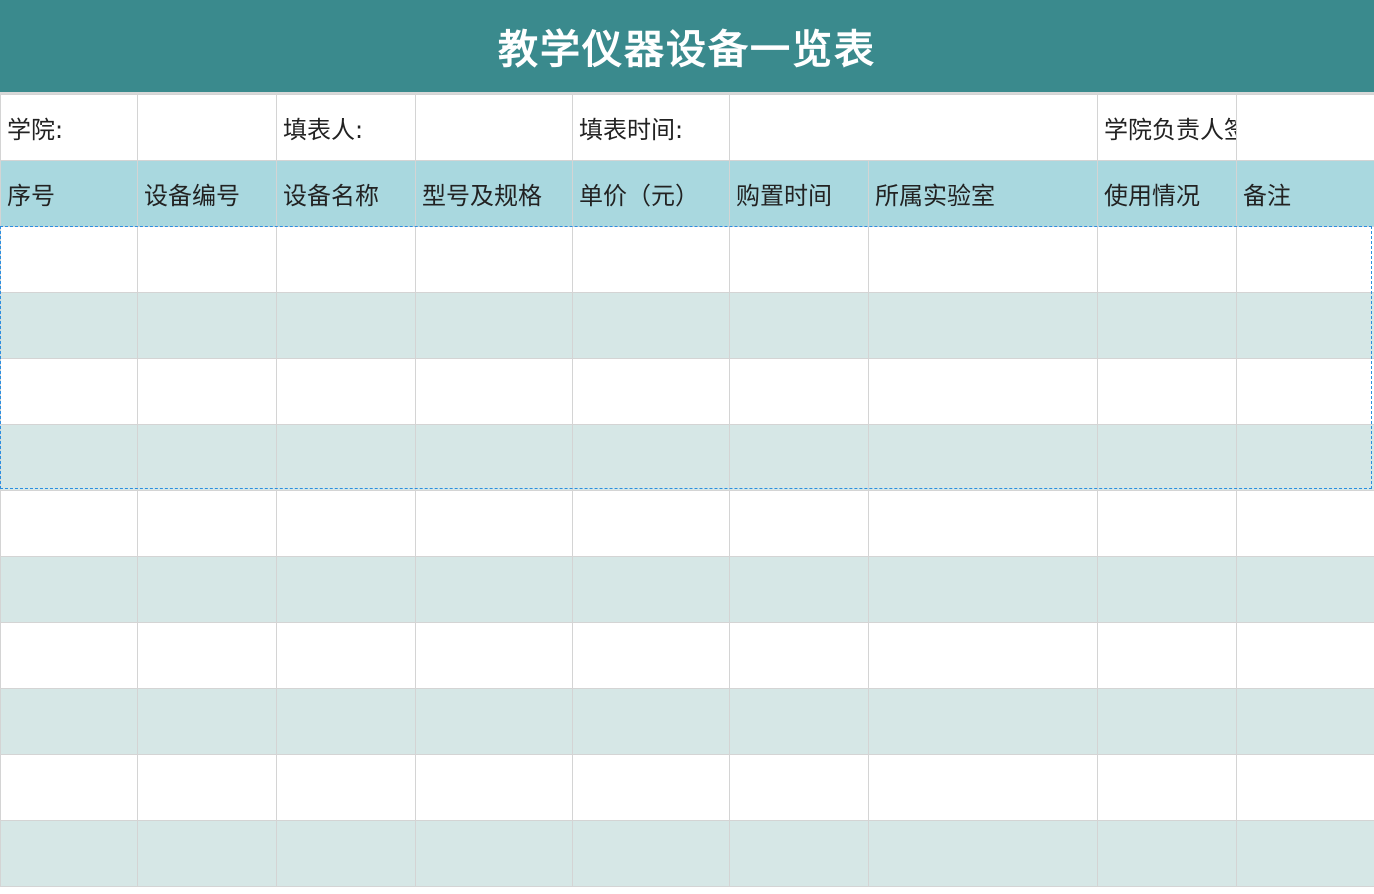 The image size is (1374, 894). I want to click on col-header-lab: 所属实验室, so click(983, 193).